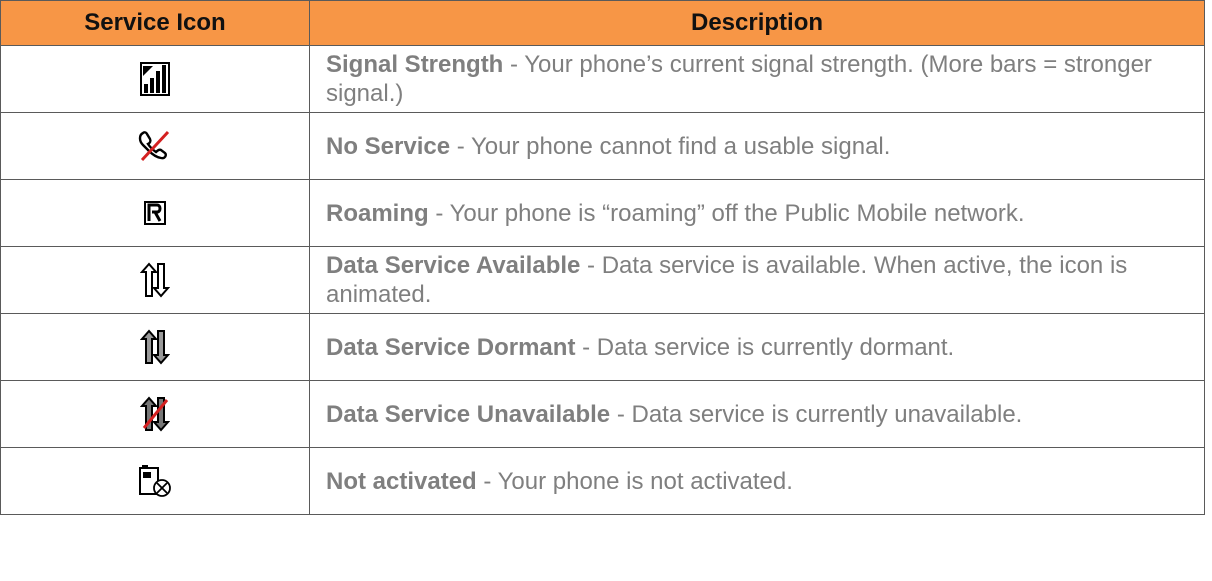  What do you see at coordinates (401, 481) in the screenshot?
I see `row-title: Not activated` at bounding box center [401, 481].